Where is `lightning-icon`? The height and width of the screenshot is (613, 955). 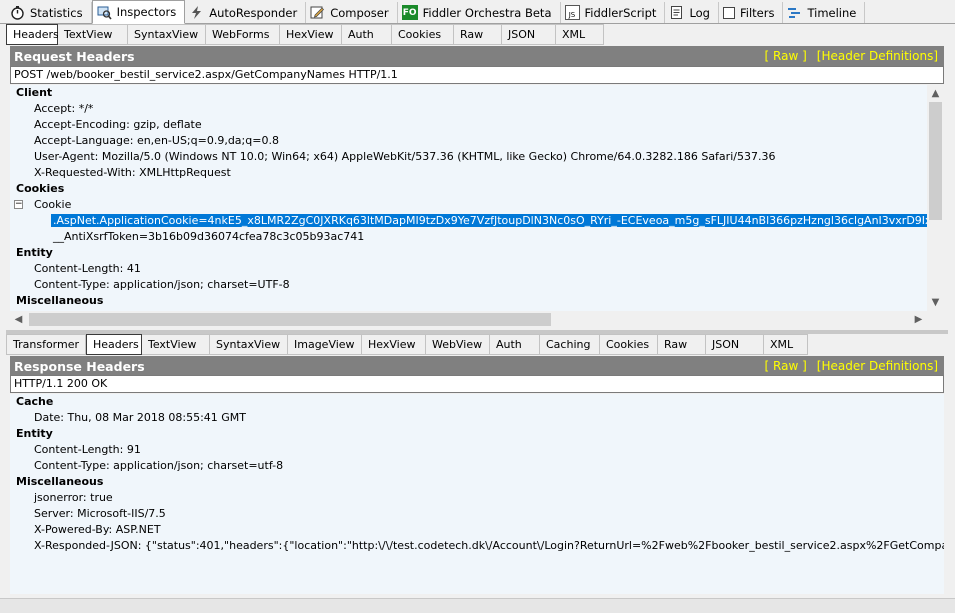
lightning-icon is located at coordinates (196, 12).